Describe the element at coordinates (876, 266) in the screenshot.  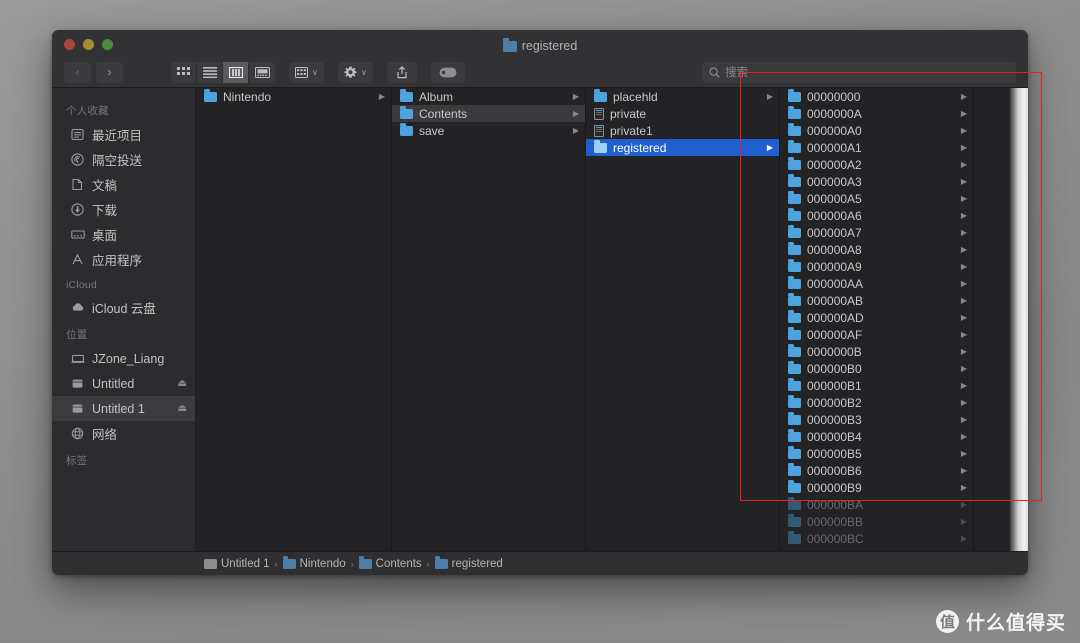
I see `list-item: 000000A9 ▶` at that location.